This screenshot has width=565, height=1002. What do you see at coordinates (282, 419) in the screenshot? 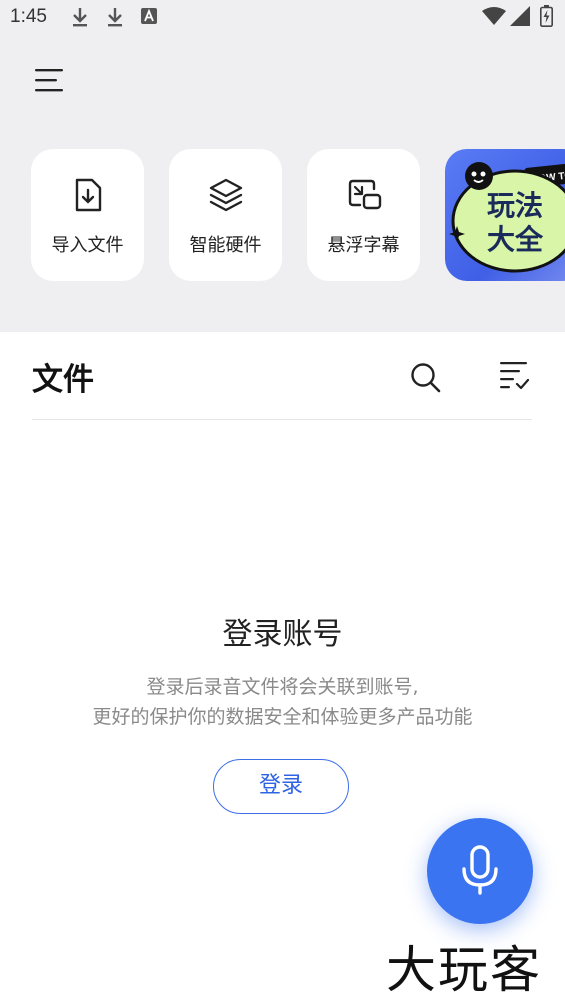
I see `files-divider` at bounding box center [282, 419].